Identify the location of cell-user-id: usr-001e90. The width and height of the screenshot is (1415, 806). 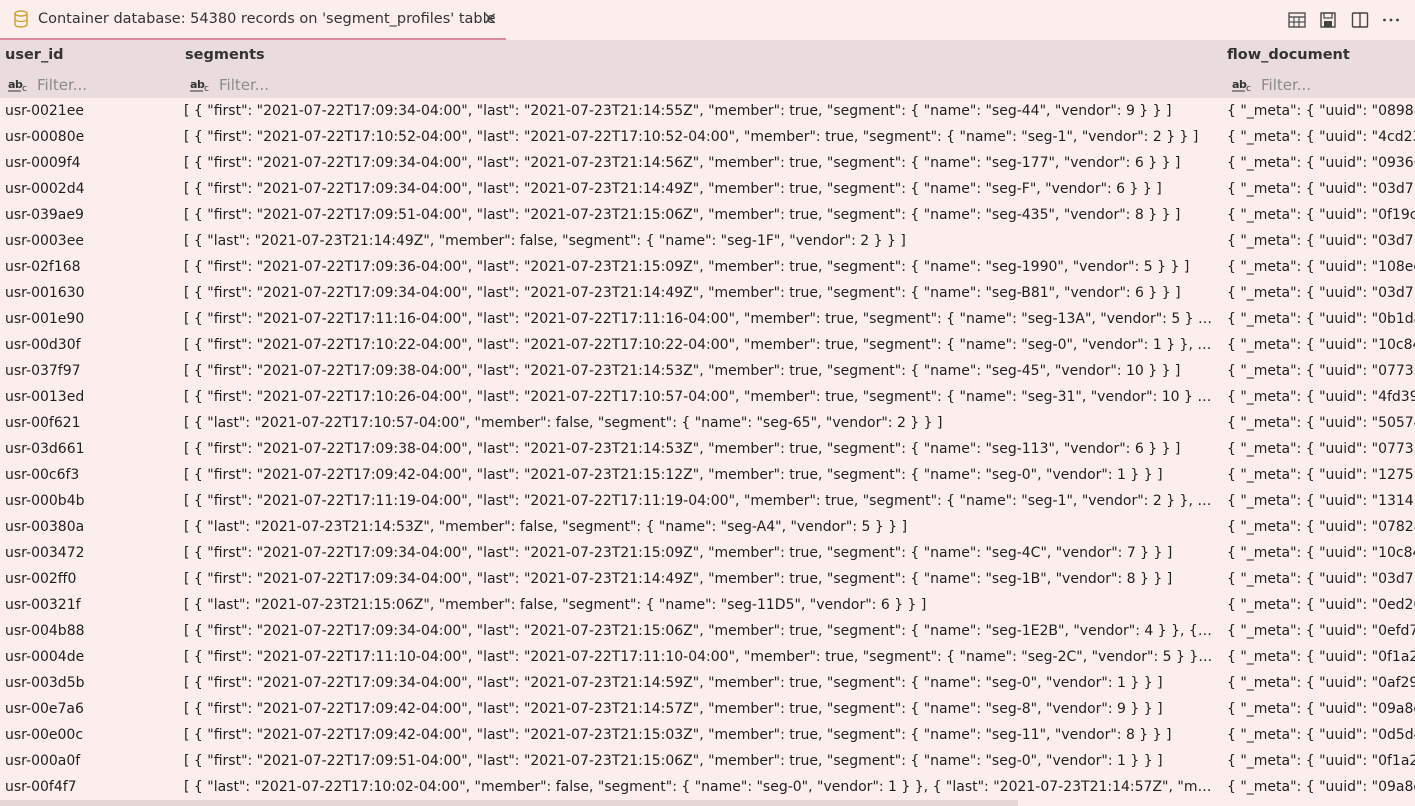
(90, 319).